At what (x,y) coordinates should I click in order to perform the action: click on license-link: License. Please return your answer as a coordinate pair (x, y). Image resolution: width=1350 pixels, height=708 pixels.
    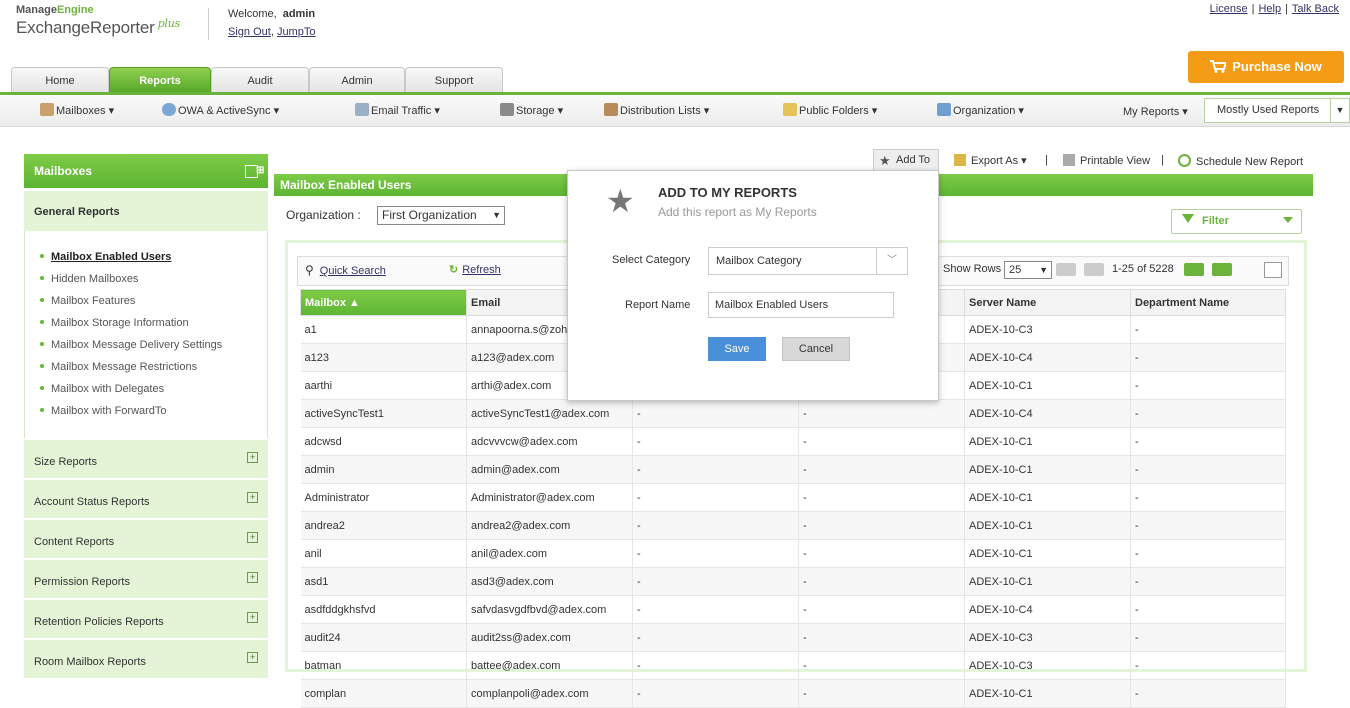
    Looking at the image, I should click on (1229, 9).